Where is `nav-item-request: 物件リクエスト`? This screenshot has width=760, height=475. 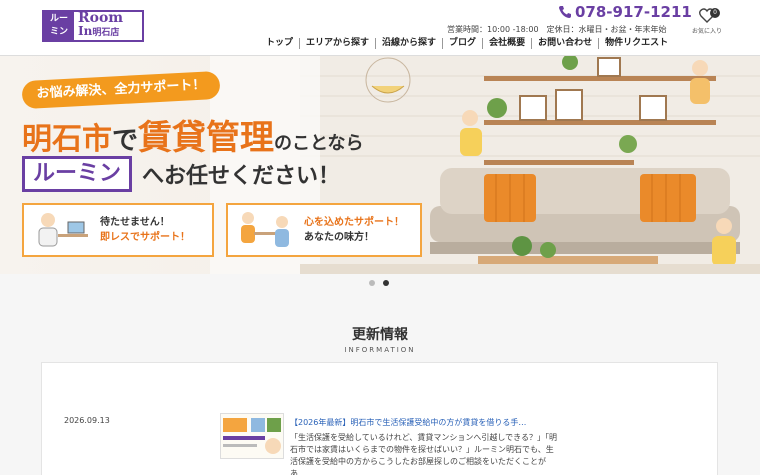 nav-item-request: 物件リクエスト is located at coordinates (636, 43).